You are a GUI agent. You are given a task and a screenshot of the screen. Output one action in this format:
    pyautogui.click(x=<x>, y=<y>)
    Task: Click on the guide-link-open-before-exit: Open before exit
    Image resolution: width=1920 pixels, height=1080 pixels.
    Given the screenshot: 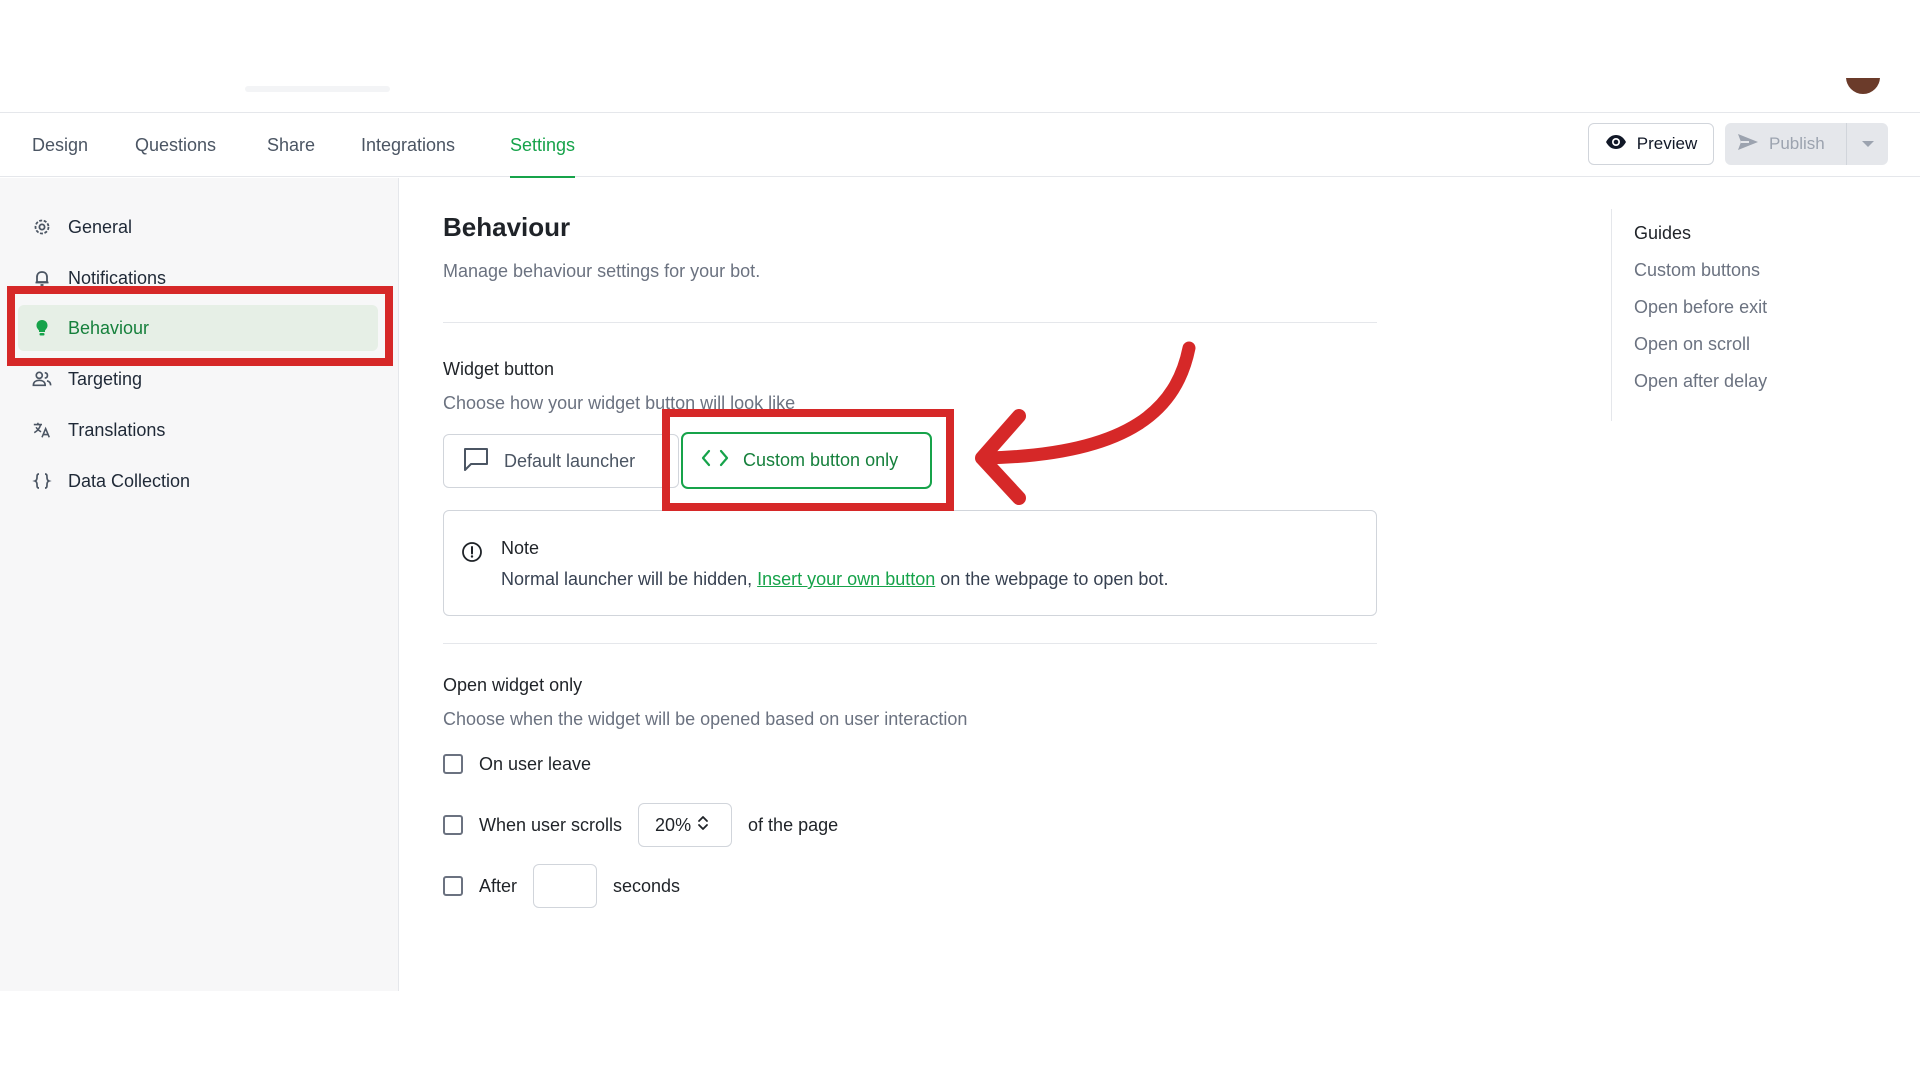 What is the action you would take?
    pyautogui.click(x=1700, y=307)
    